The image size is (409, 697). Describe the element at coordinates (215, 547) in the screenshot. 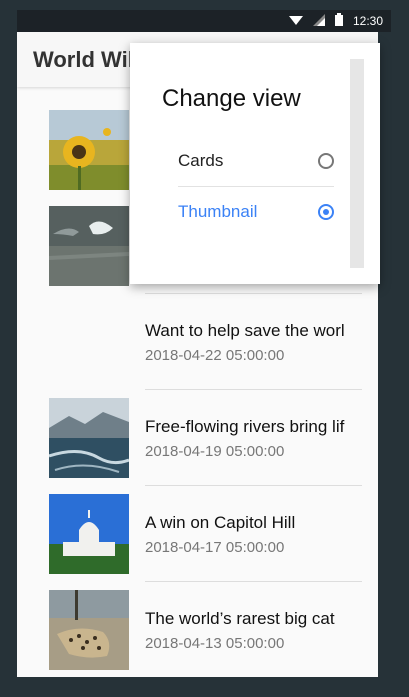

I see `item-date: 2018-04-17 05:00:00` at that location.